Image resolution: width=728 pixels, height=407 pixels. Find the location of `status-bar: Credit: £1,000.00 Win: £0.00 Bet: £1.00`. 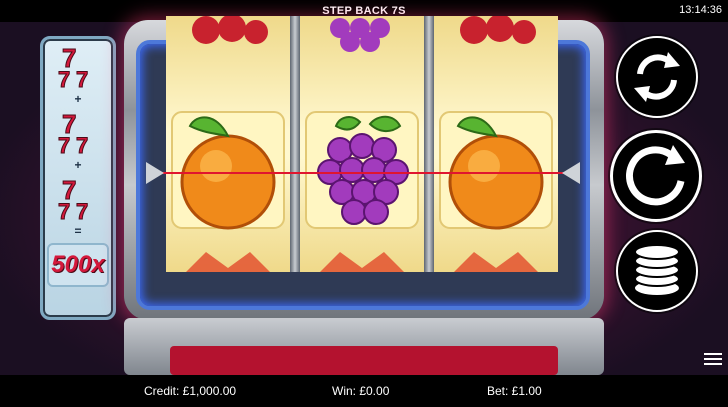

status-bar: Credit: £1,000.00 Win: £0.00 Bet: £1.00 is located at coordinates (364, 391).